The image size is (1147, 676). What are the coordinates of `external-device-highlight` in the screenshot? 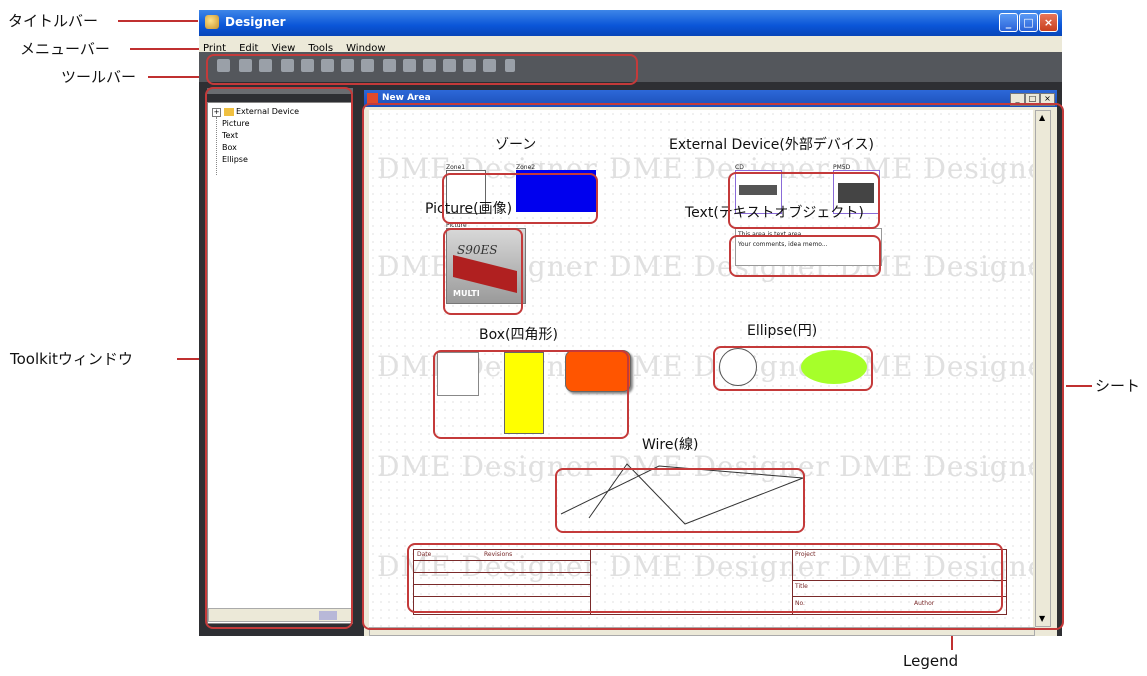 It's located at (804, 200).